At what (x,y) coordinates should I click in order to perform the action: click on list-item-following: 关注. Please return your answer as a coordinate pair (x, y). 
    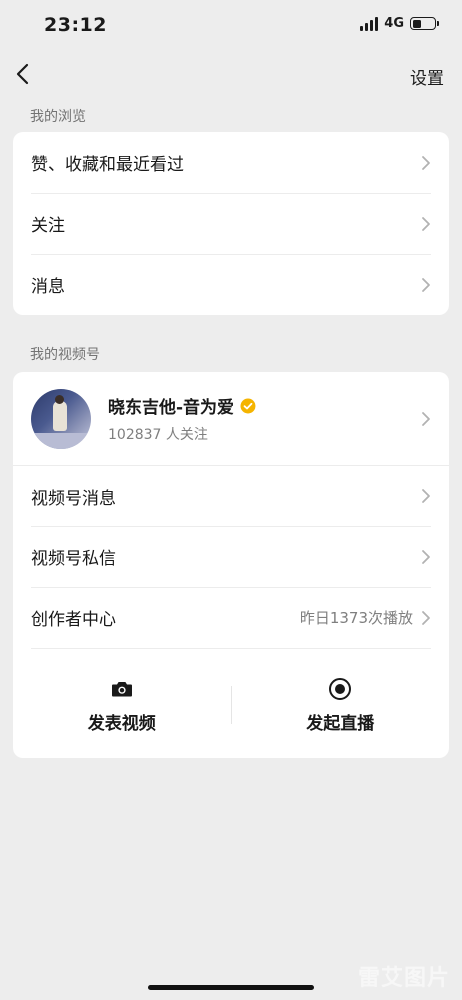
    Looking at the image, I should click on (231, 223).